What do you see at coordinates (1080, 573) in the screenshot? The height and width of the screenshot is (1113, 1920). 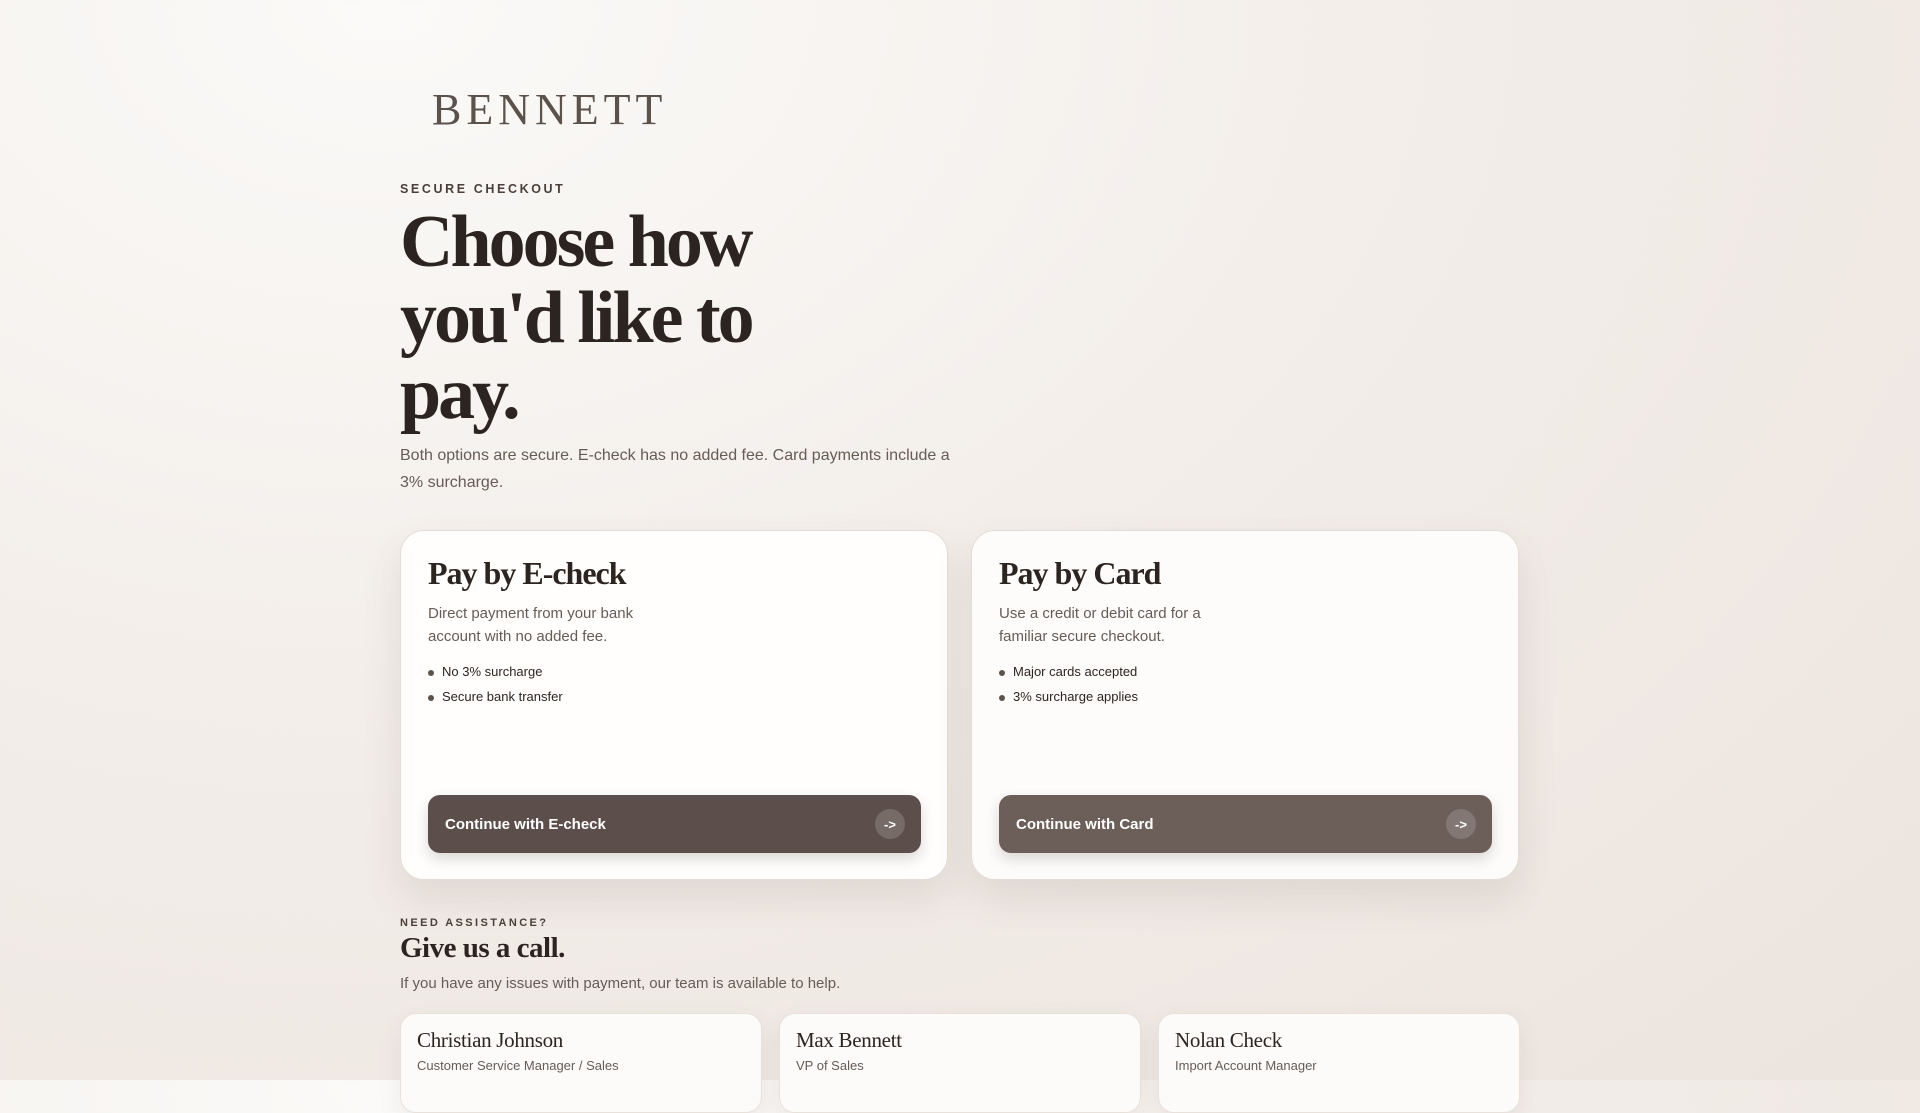 I see `card-title: Pay by Card` at bounding box center [1080, 573].